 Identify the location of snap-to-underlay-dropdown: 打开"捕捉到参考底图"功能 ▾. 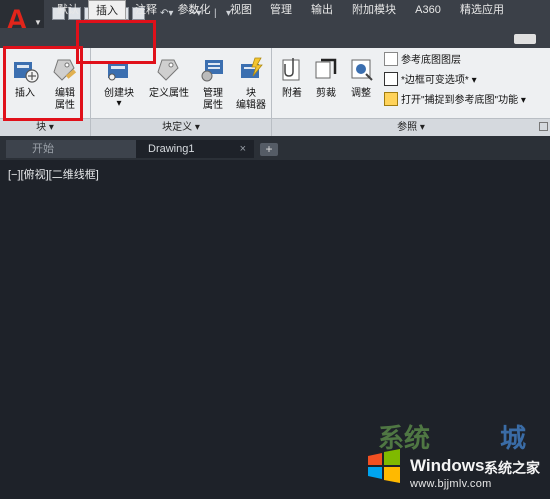
(455, 101).